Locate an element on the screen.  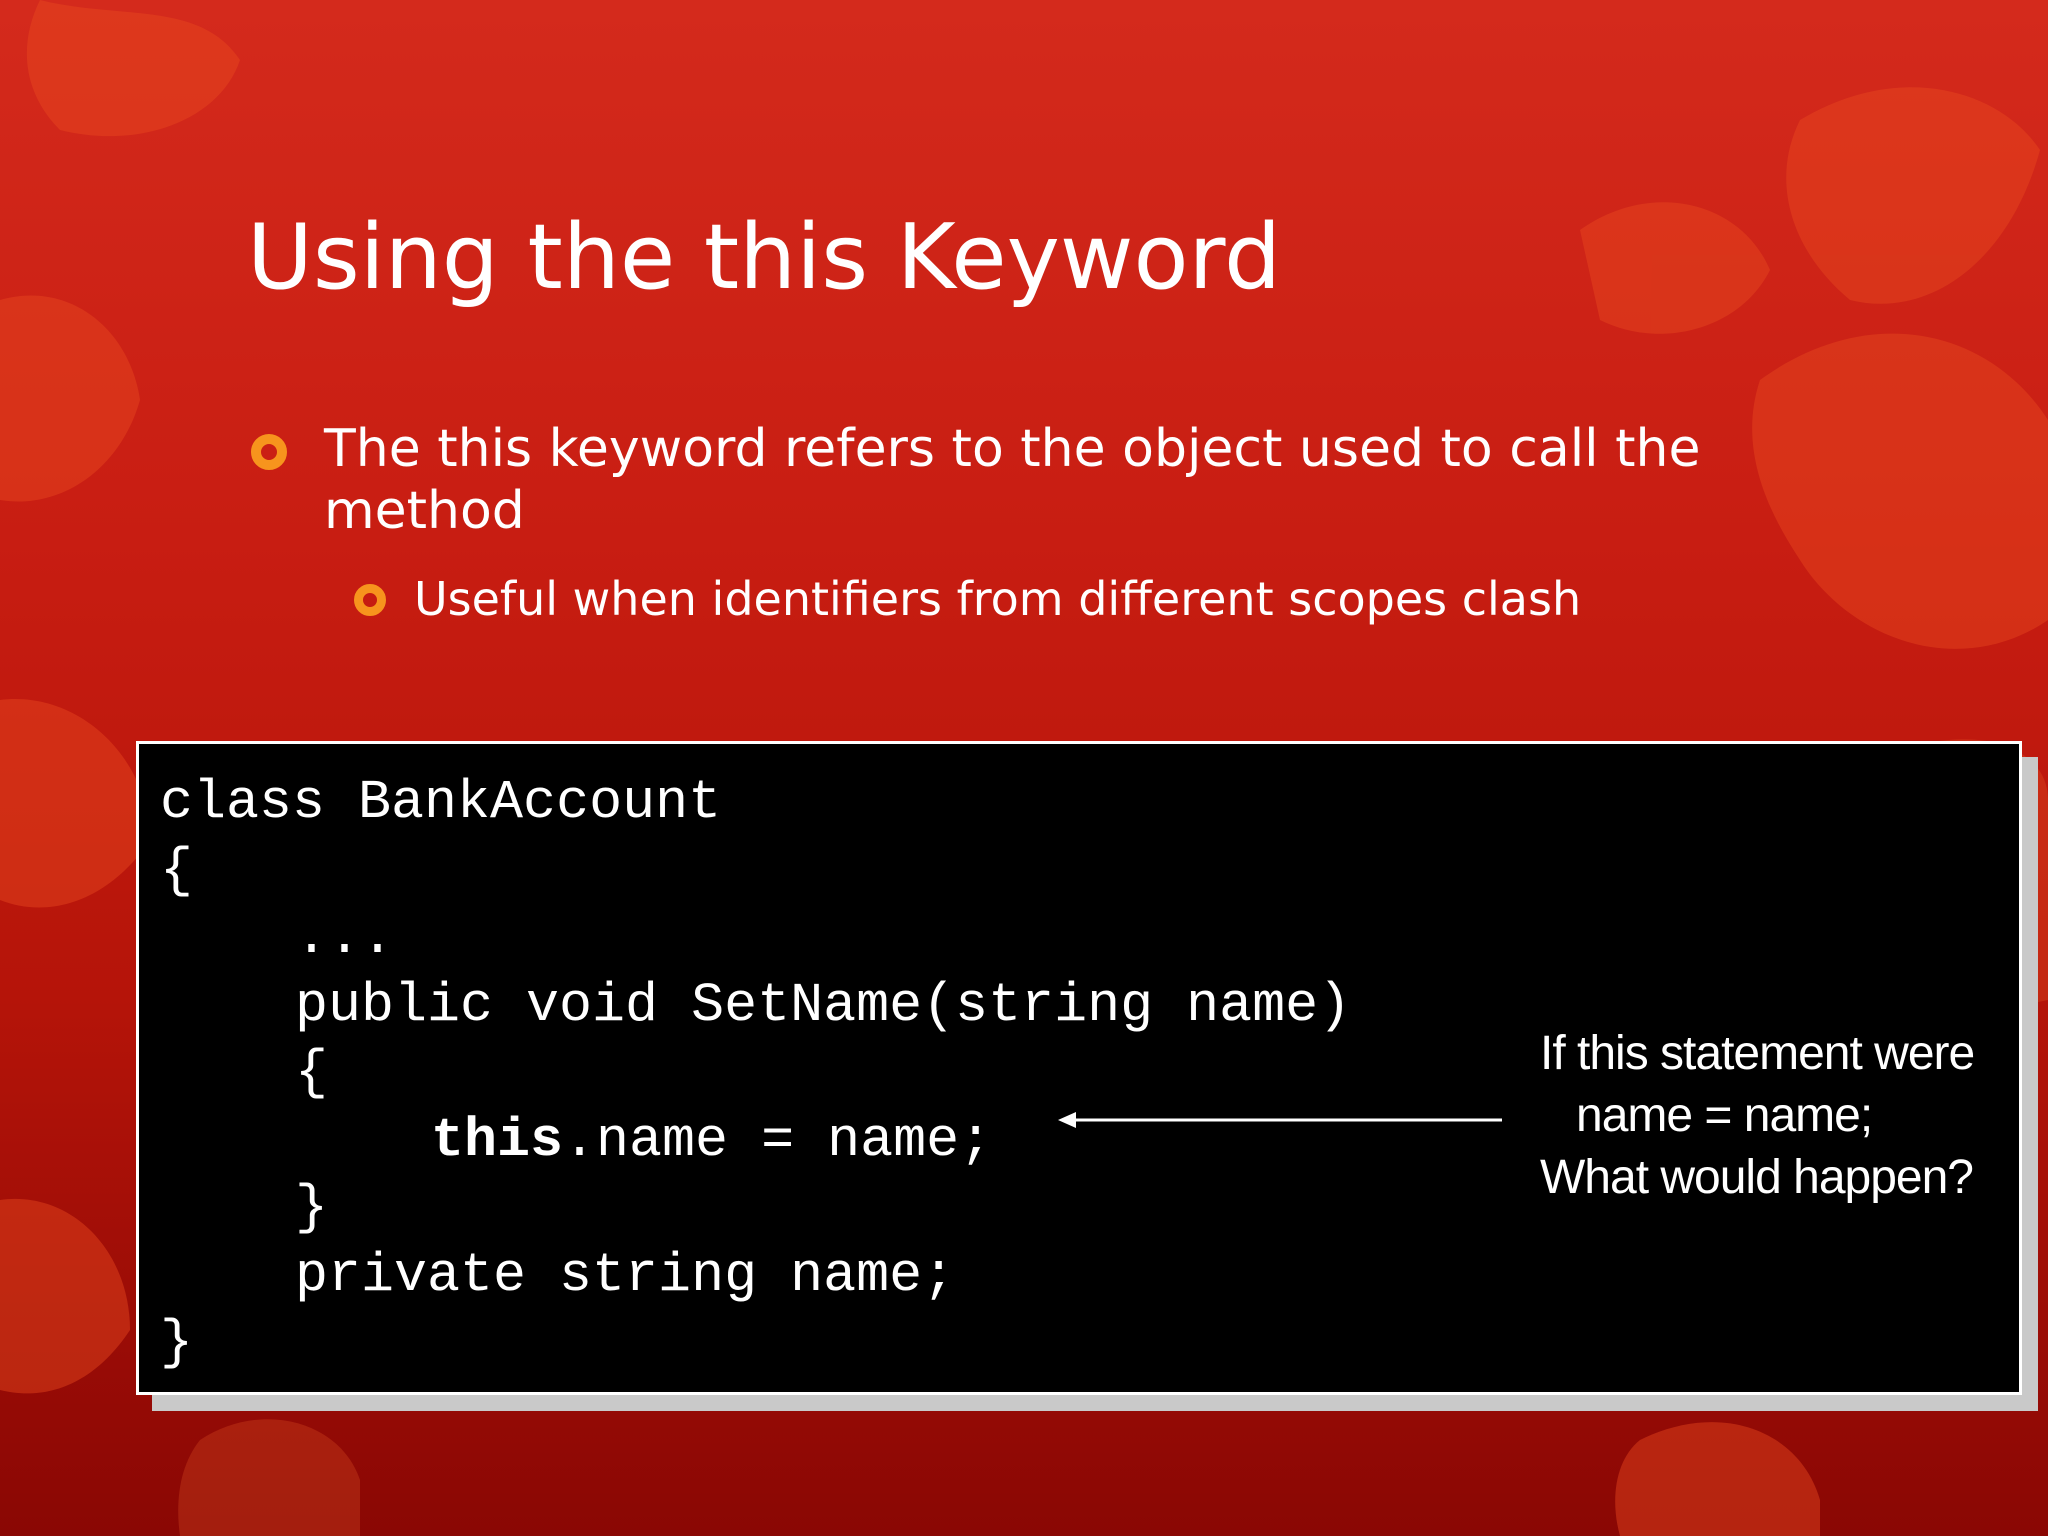
callout-line: If this statement were is located at coordinates (1757, 1053).